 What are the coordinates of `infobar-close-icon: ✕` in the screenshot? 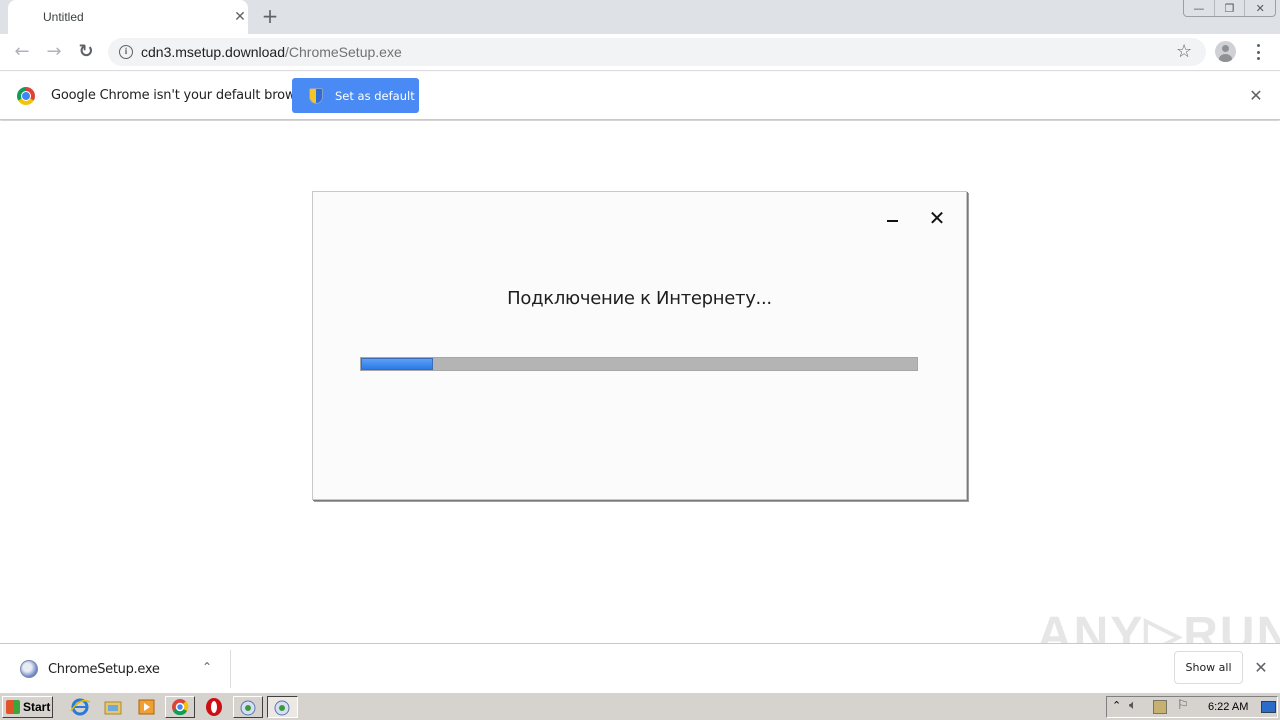 It's located at (1256, 96).